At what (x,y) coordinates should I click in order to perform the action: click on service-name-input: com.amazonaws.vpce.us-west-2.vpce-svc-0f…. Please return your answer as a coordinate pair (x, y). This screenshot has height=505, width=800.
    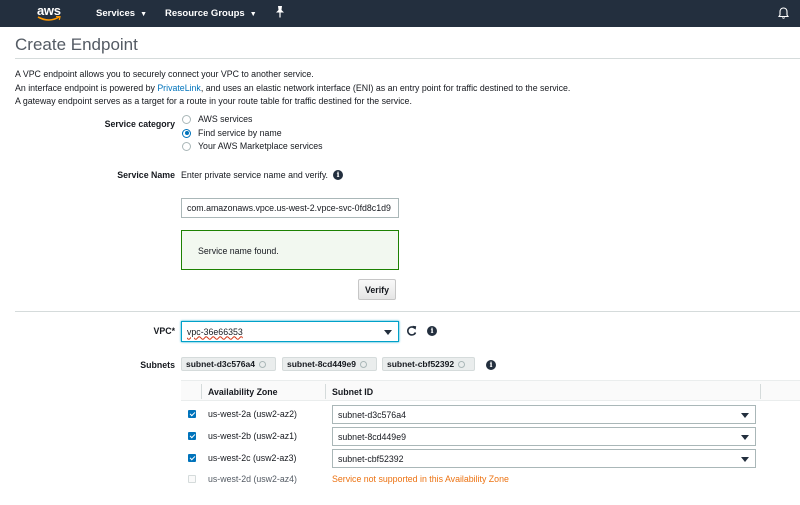
    Looking at the image, I should click on (290, 208).